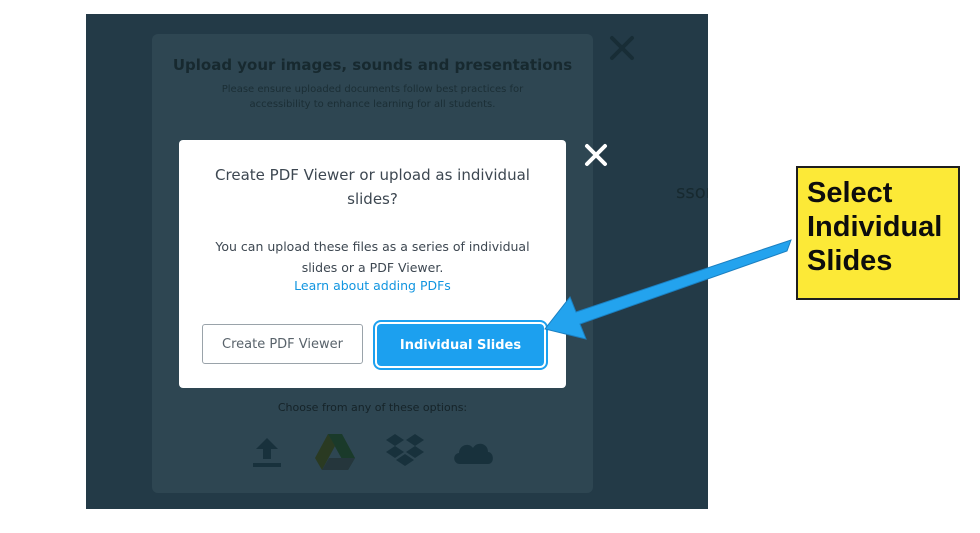  Describe the element at coordinates (460, 345) in the screenshot. I see `individual-slides-button: Individual Slides` at that location.